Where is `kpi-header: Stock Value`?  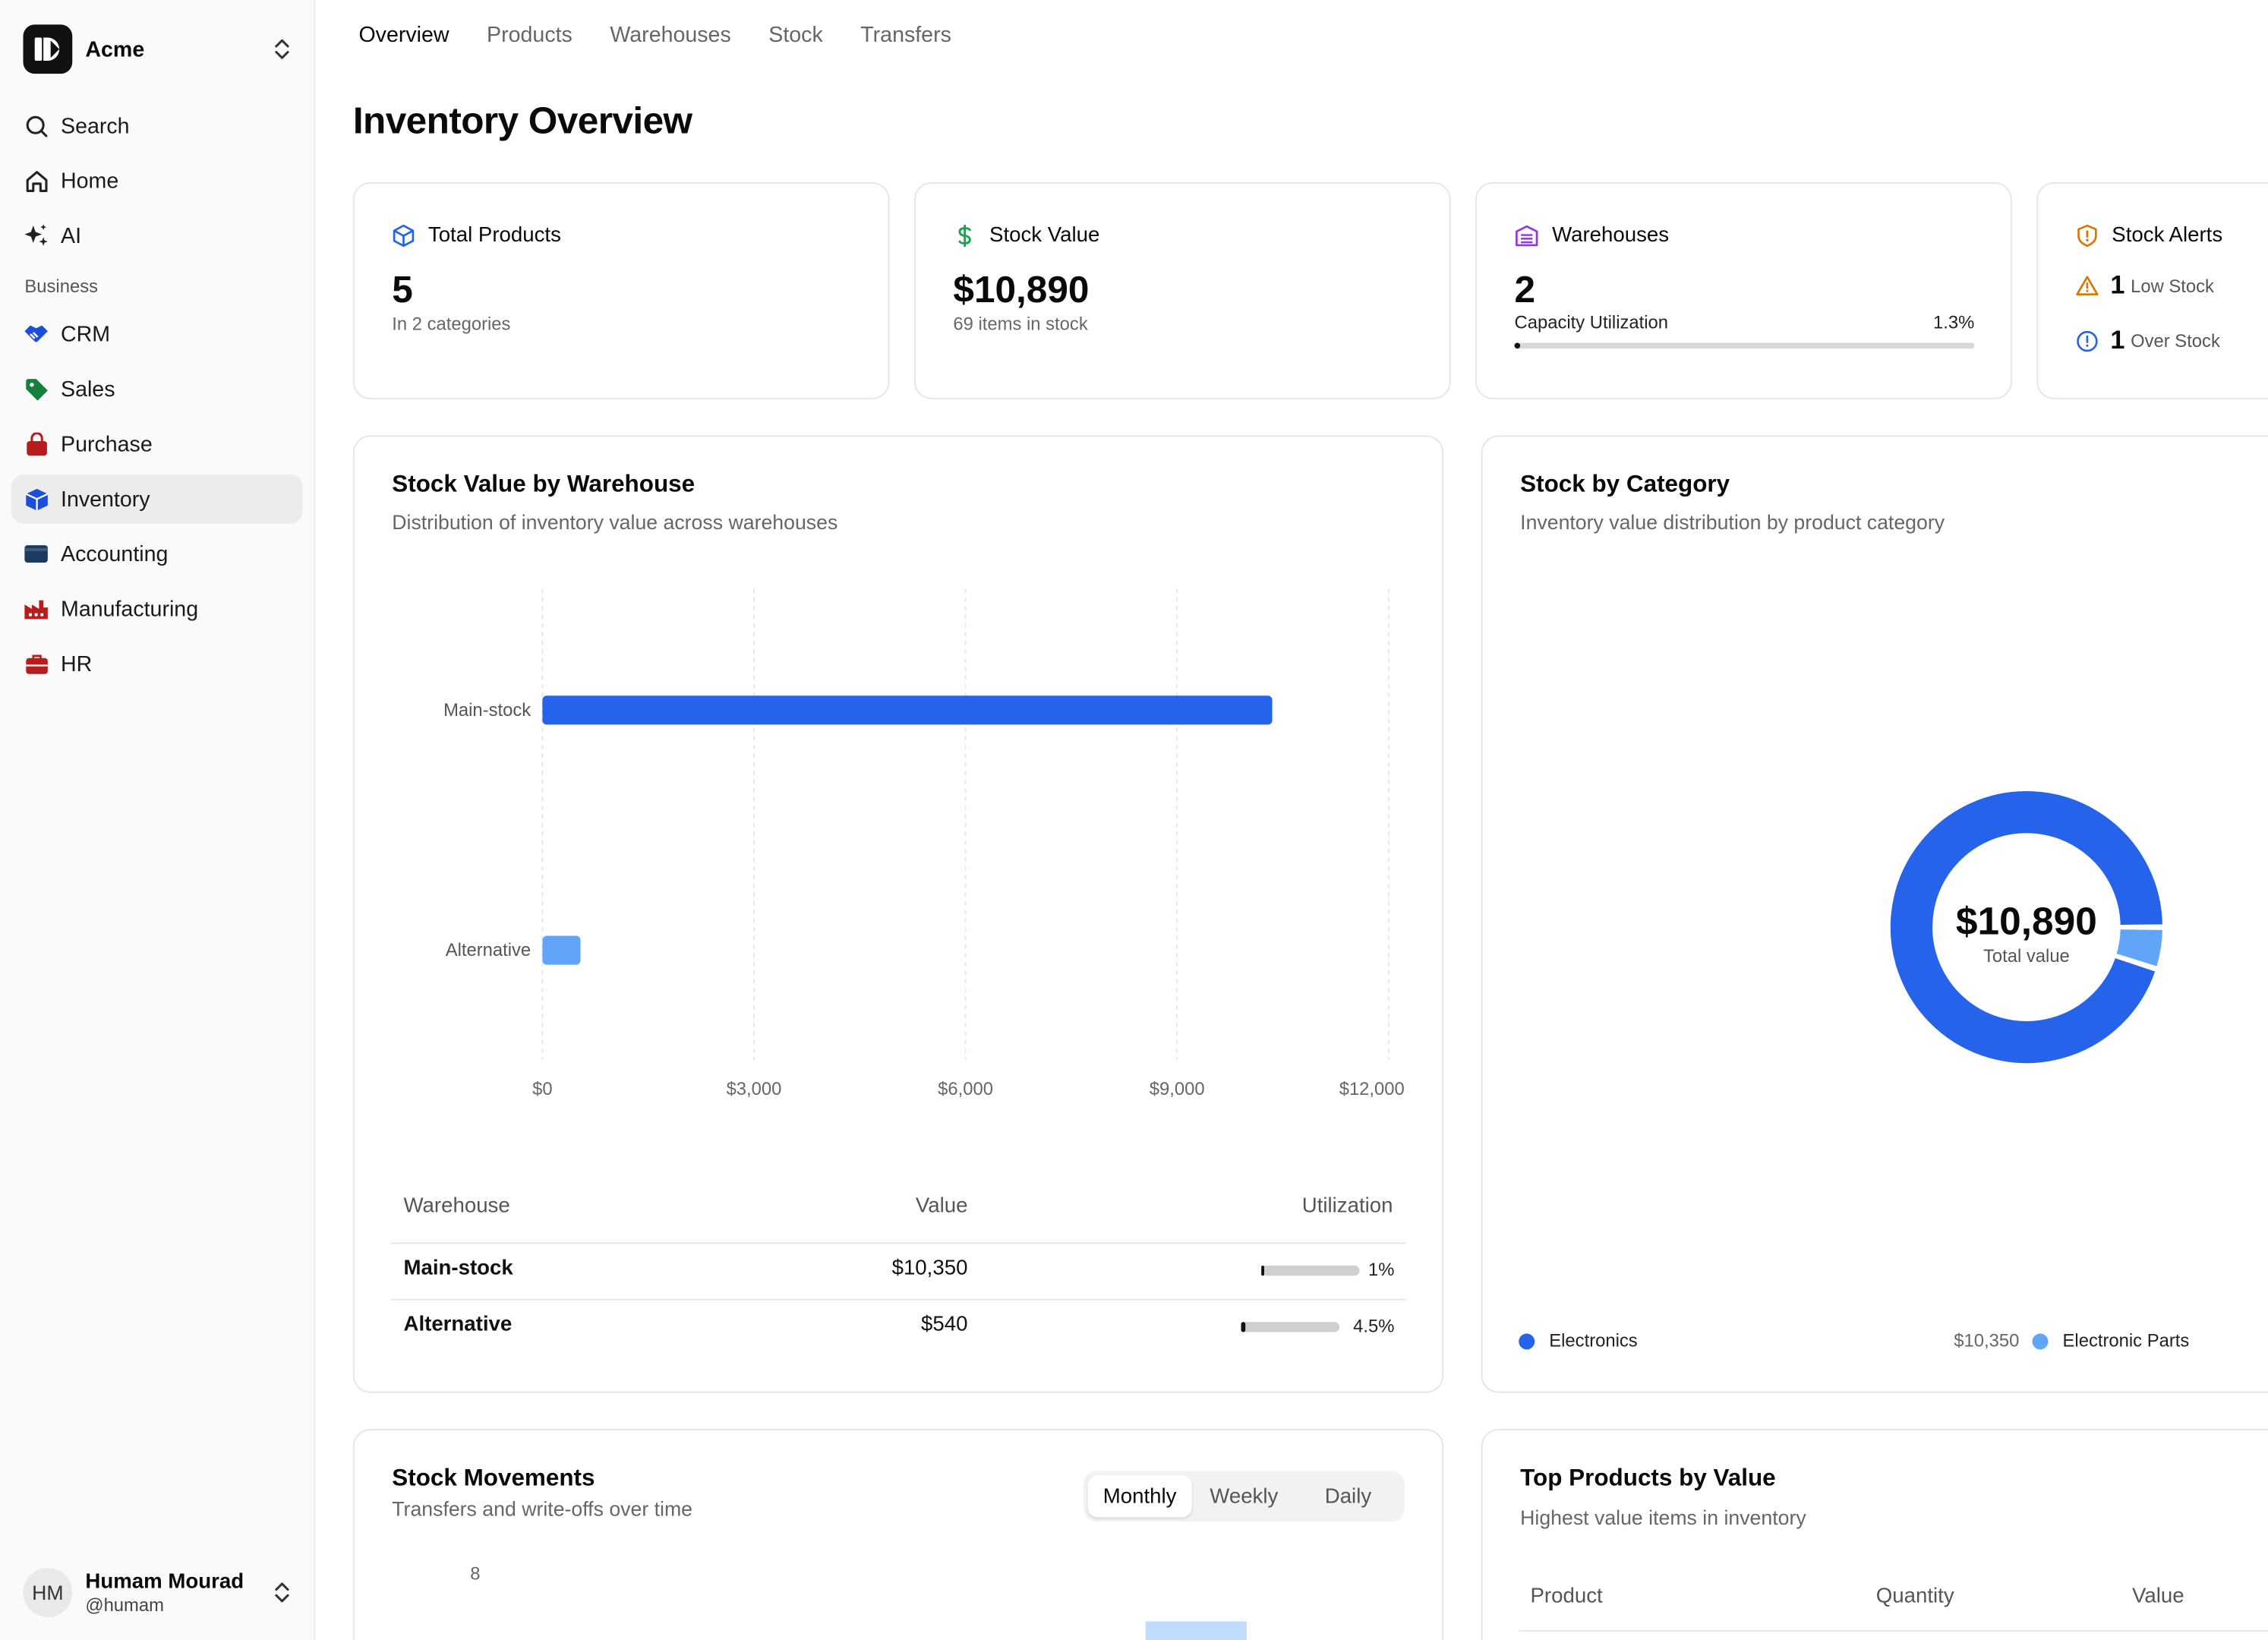 kpi-header: Stock Value is located at coordinates (1026, 236).